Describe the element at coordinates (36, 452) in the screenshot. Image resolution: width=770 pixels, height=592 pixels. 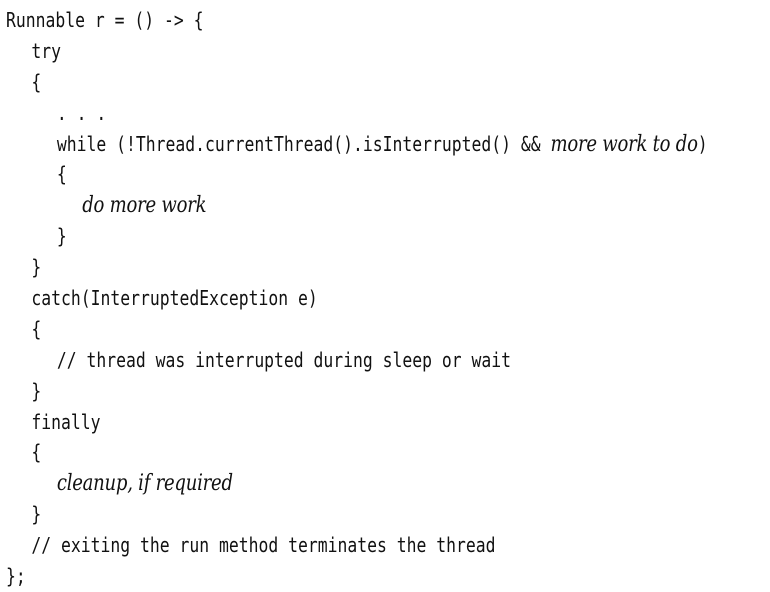
I see `code-line-finally-open-brace: {` at that location.